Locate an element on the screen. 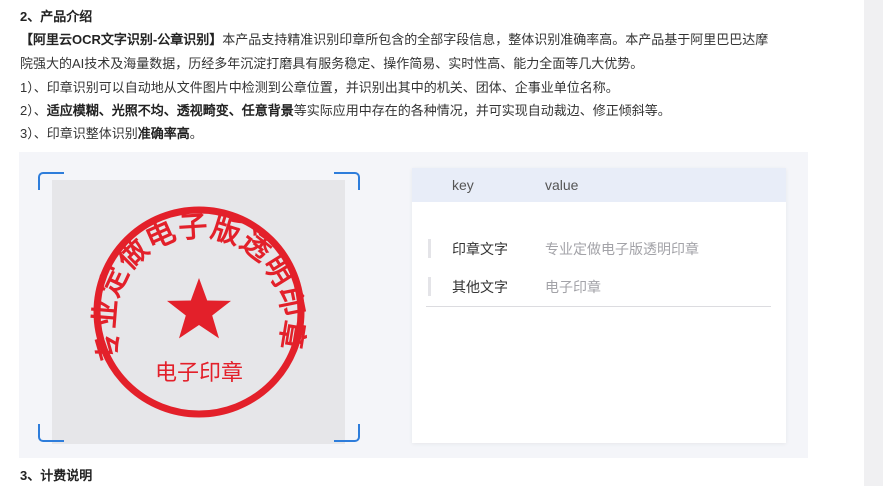 Image resolution: width=883 pixels, height=486 pixels. column-header-value: value is located at coordinates (562, 185).